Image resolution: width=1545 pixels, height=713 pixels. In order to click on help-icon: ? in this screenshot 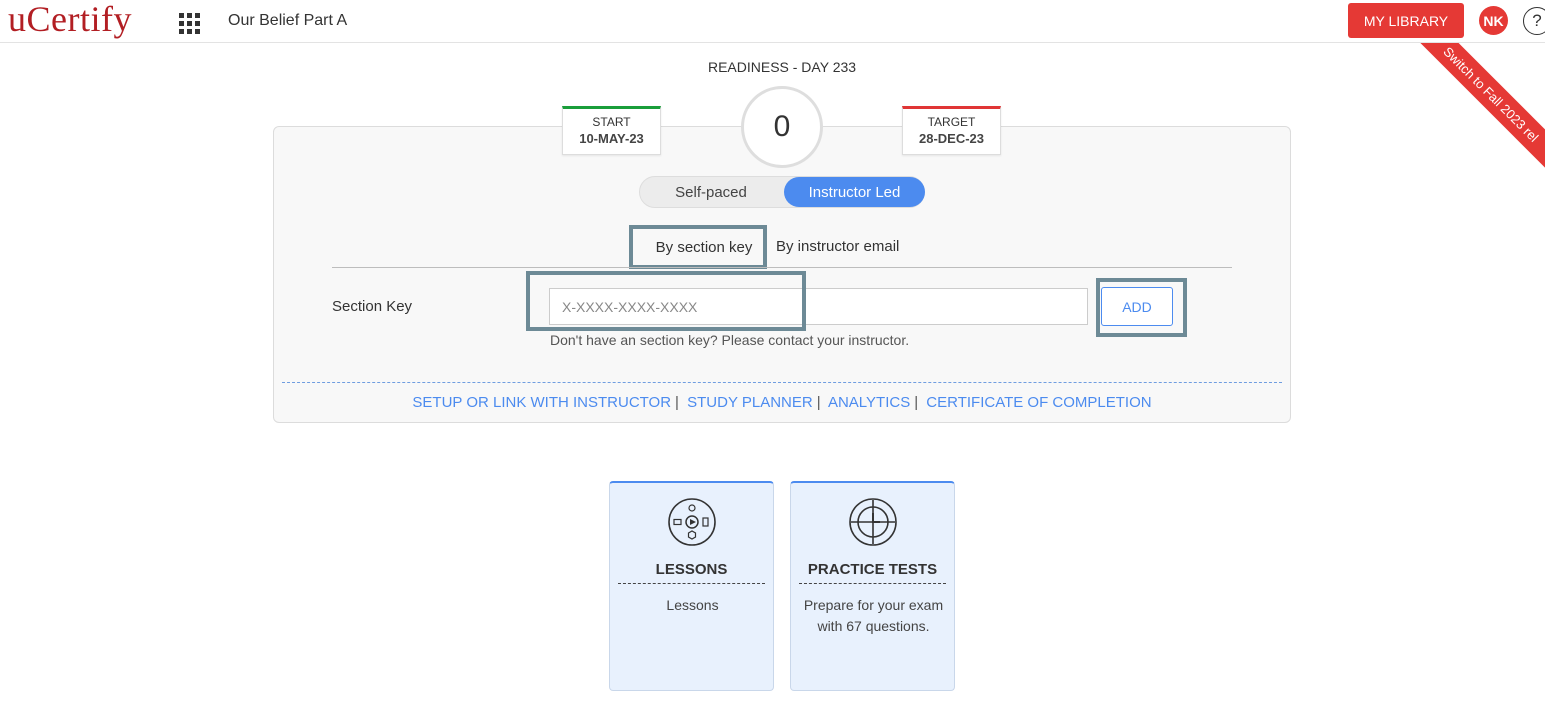, I will do `click(1534, 21)`.